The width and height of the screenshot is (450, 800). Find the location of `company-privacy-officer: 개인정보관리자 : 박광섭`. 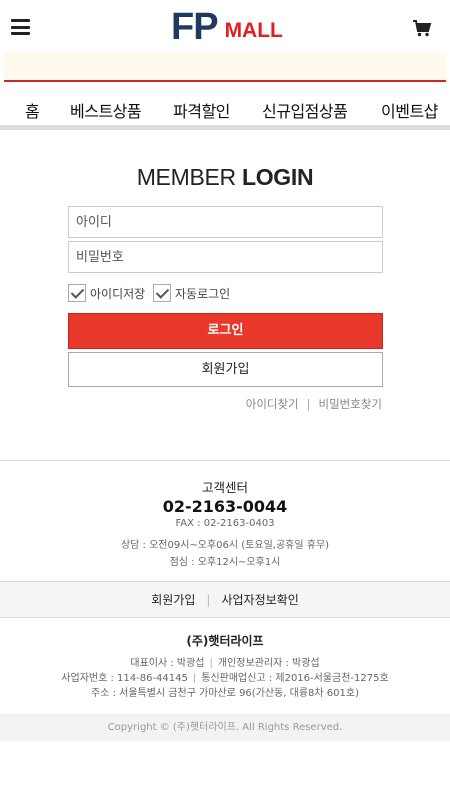

company-privacy-officer: 개인정보관리자 : 박광섭 is located at coordinates (268, 663).